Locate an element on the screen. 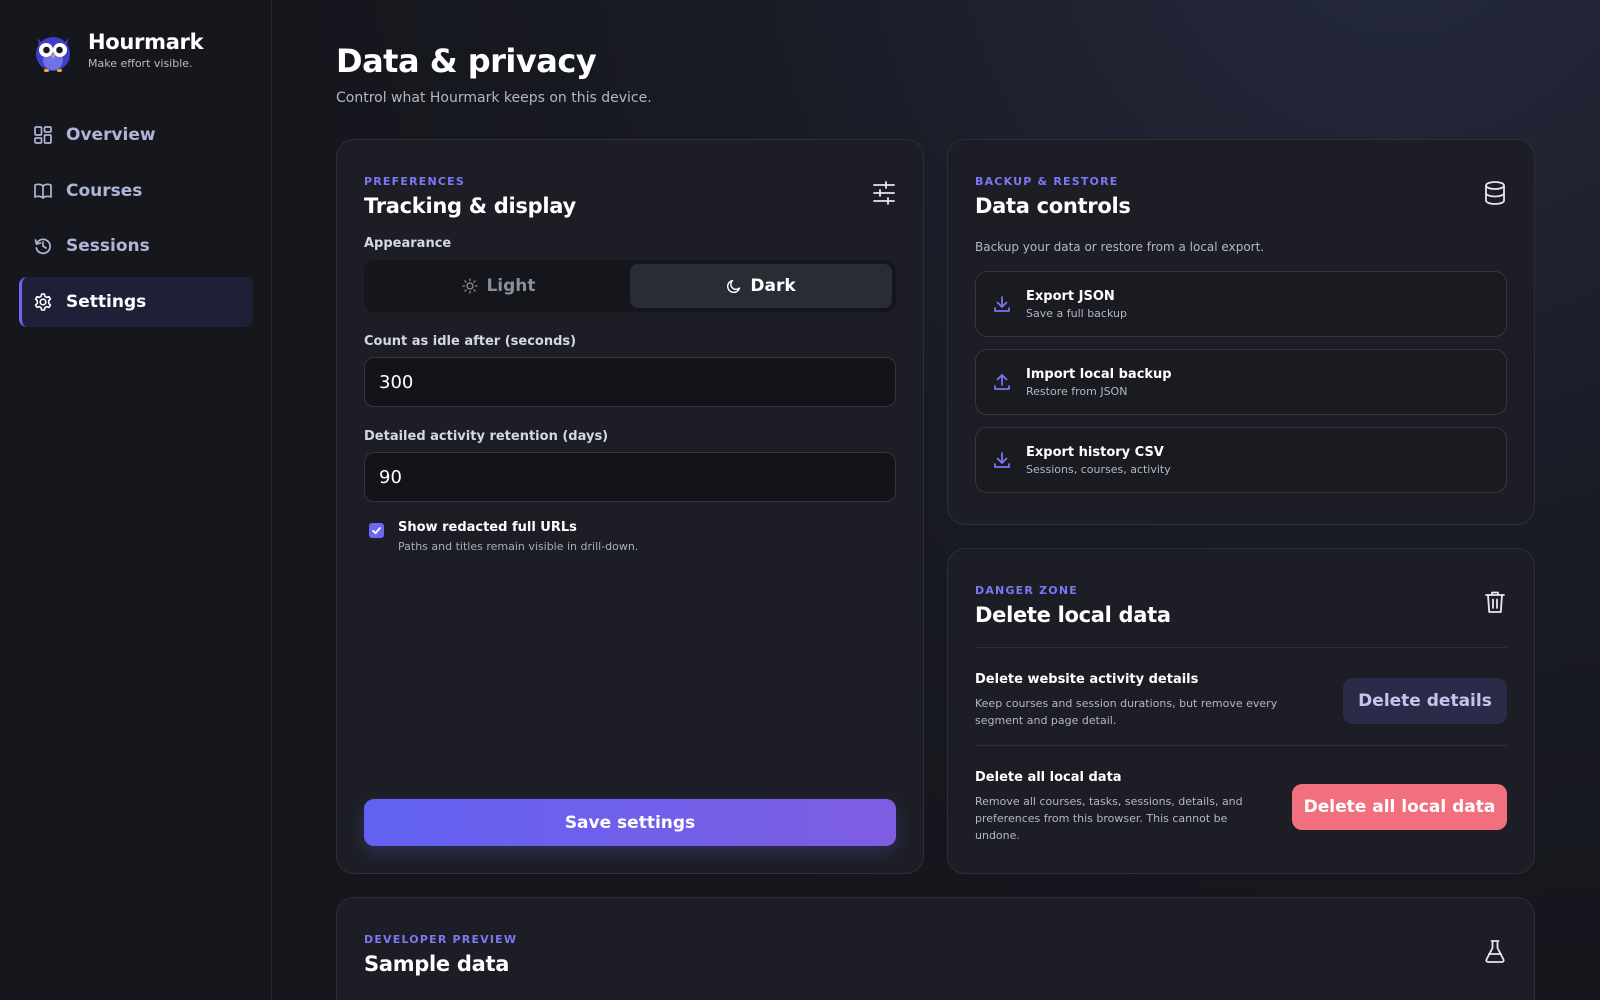 The image size is (1600, 1000). sample-data-card: DEVELOPER PREVIEW Sample data is located at coordinates (935, 948).